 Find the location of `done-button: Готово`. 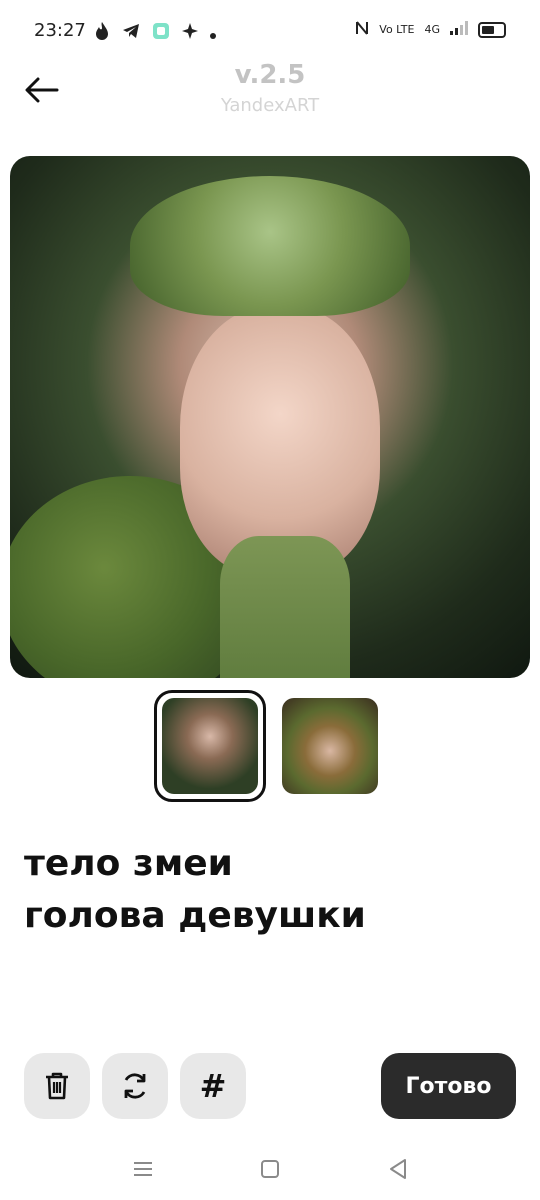

done-button: Готово is located at coordinates (448, 1086).